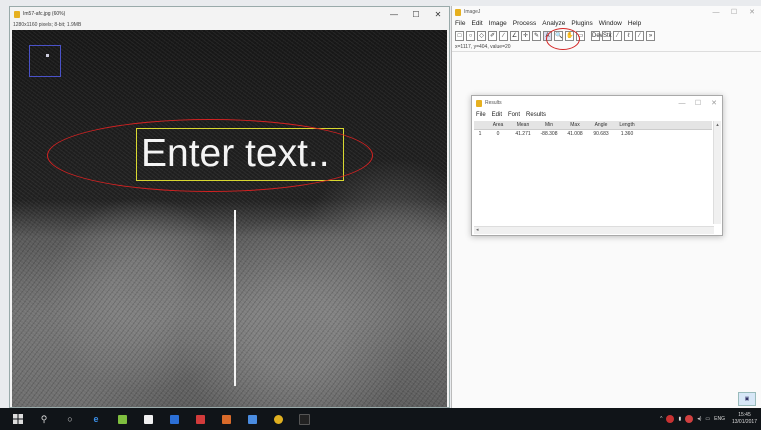  I want to click on desktop-notification-icon: ▣, so click(747, 399).